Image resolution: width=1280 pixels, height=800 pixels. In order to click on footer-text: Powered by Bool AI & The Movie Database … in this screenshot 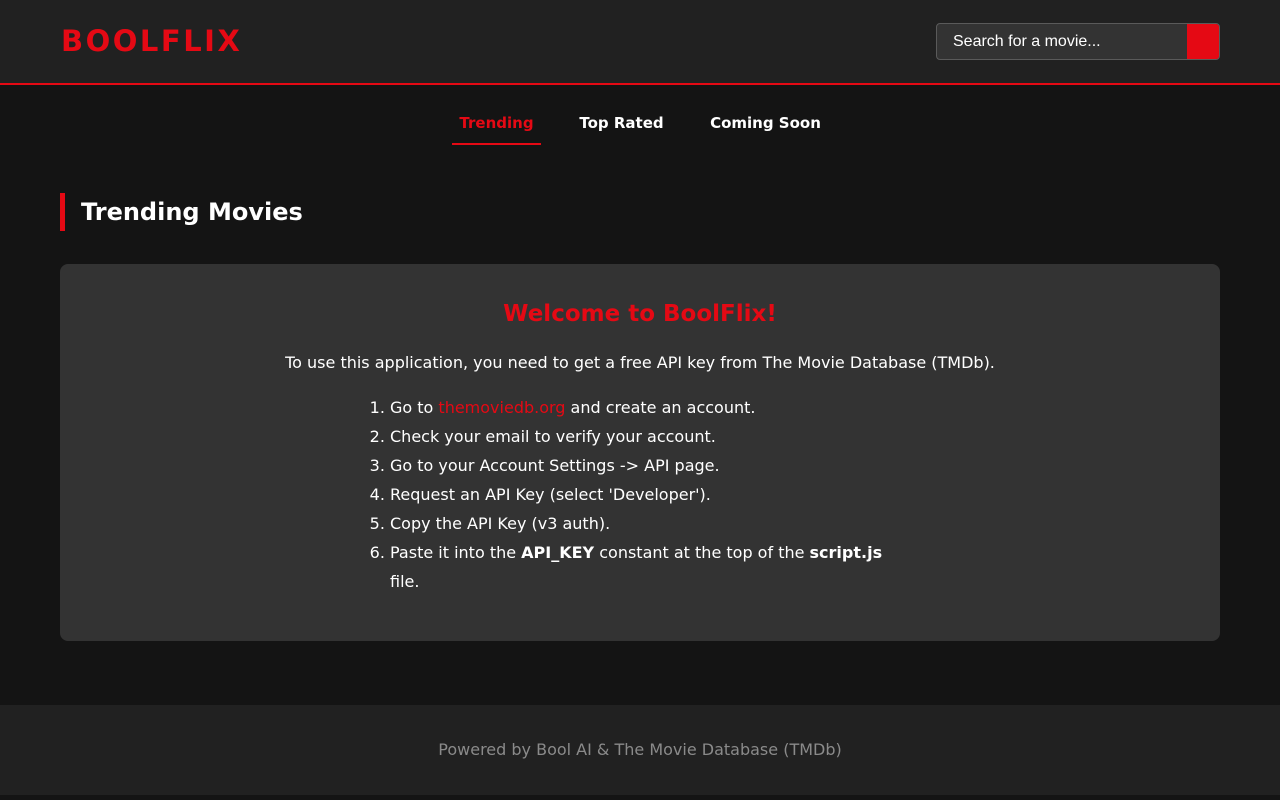, I will do `click(640, 749)`.